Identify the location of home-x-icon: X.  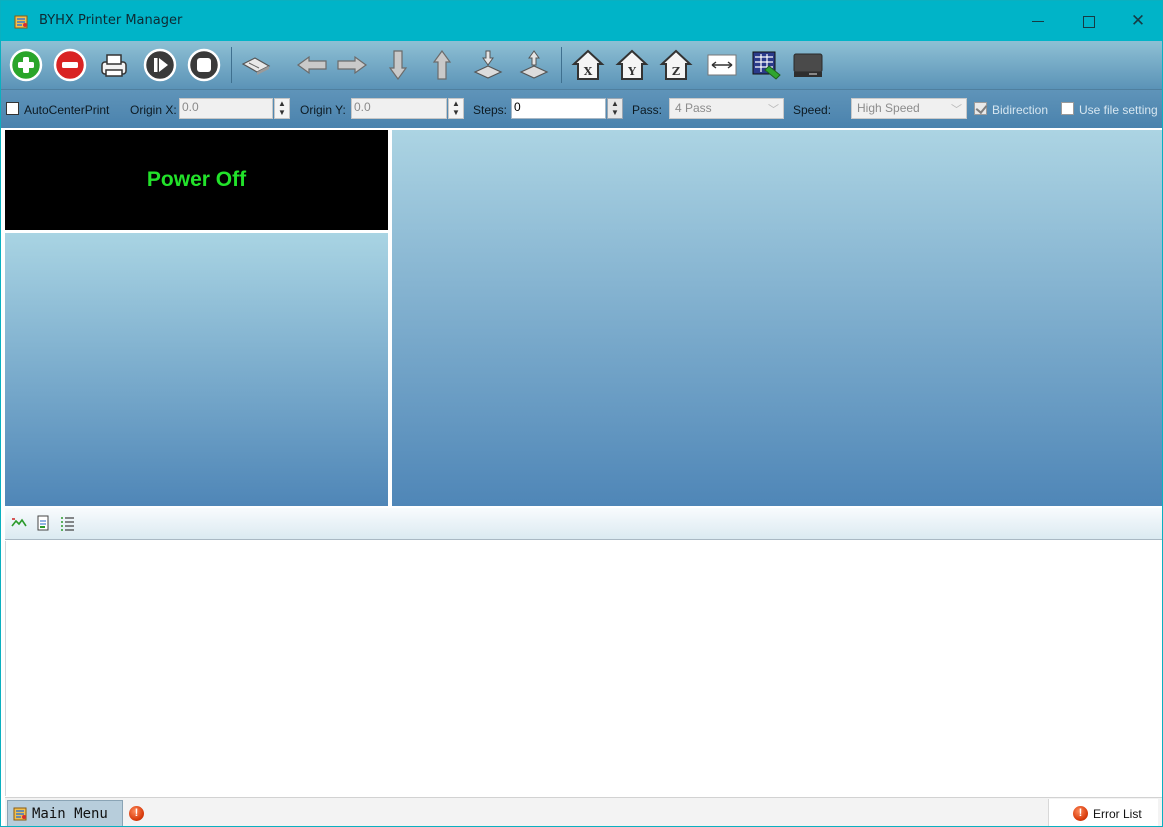
(588, 65).